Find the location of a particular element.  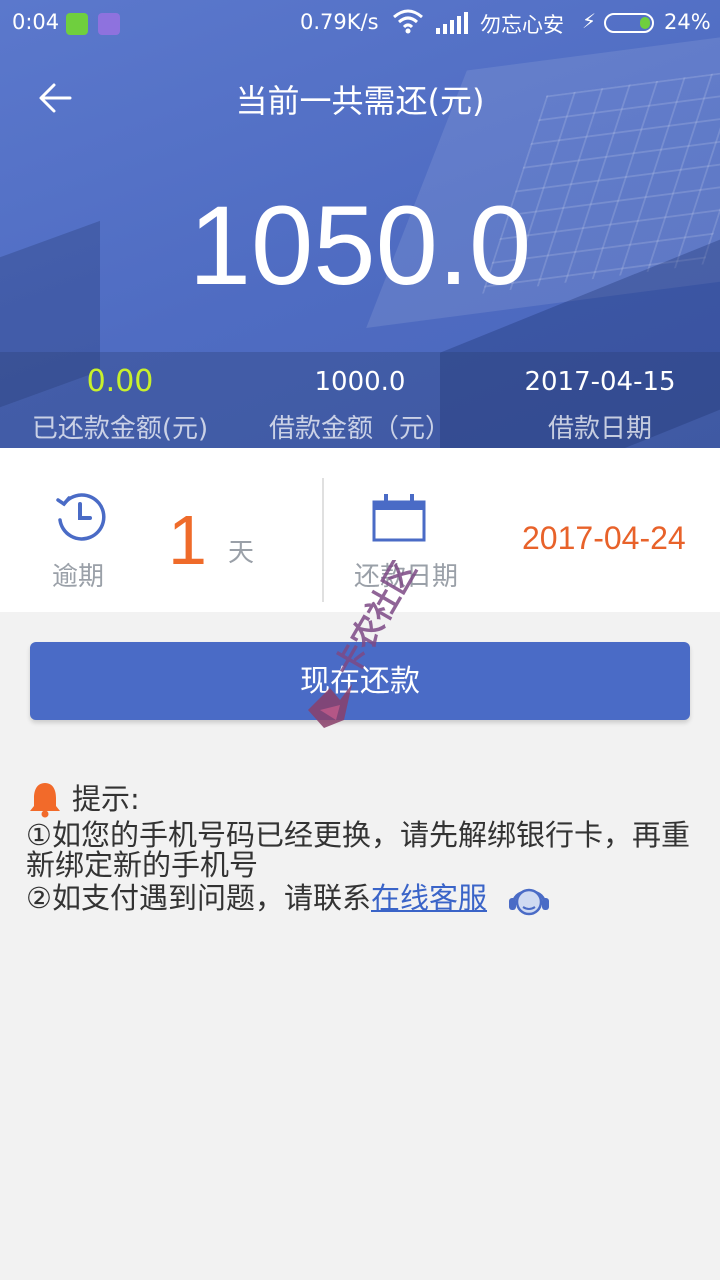

tip-line-2: ②如支付遇到问题，请联系在线客服 is located at coordinates (361, 900).